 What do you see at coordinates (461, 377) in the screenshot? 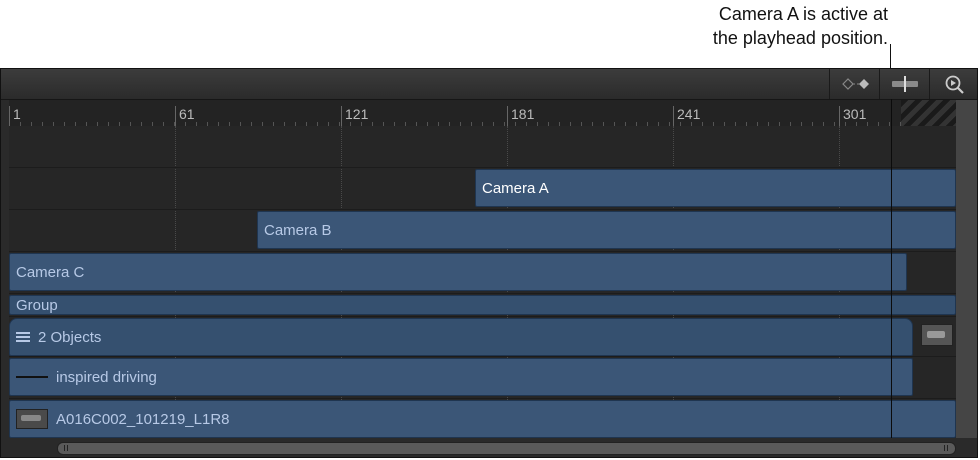
I see `audio-track: inspired driving` at bounding box center [461, 377].